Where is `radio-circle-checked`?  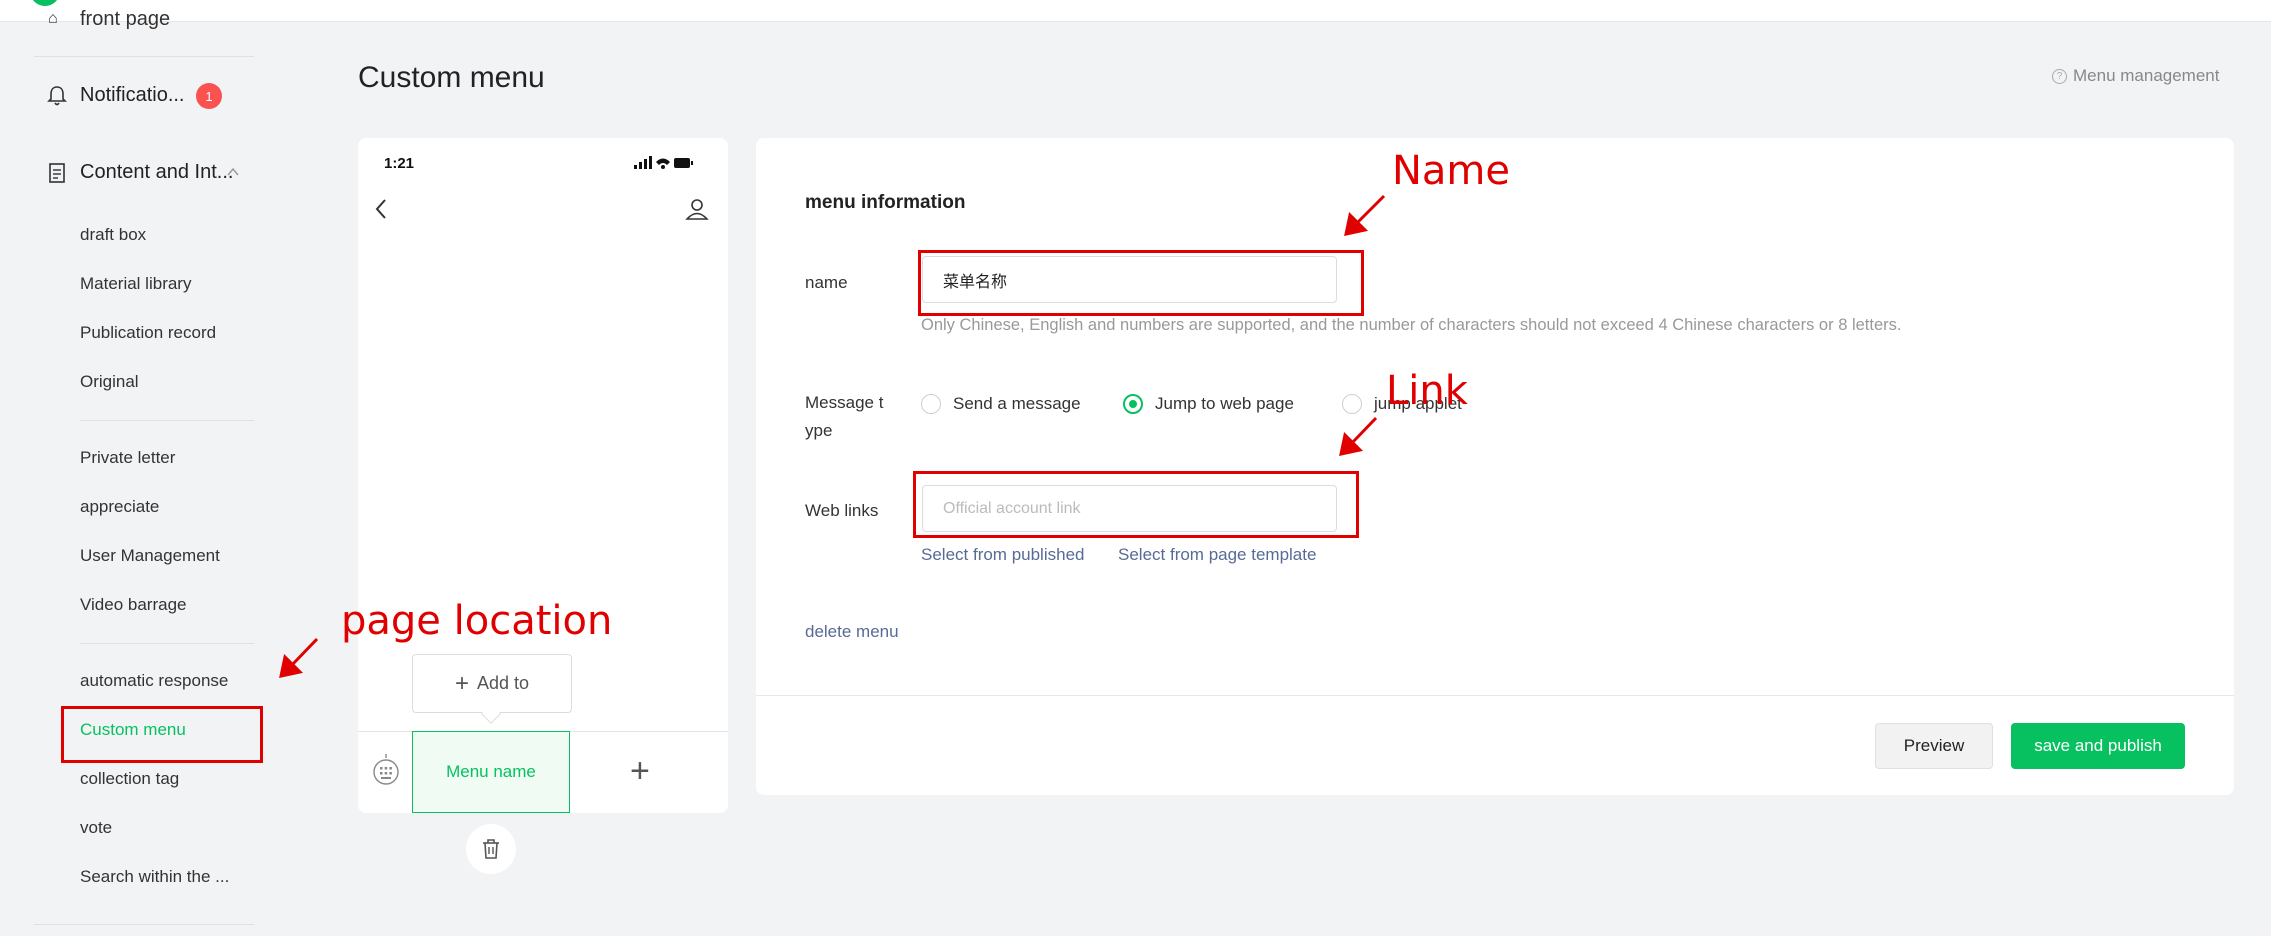
radio-circle-checked is located at coordinates (1133, 404).